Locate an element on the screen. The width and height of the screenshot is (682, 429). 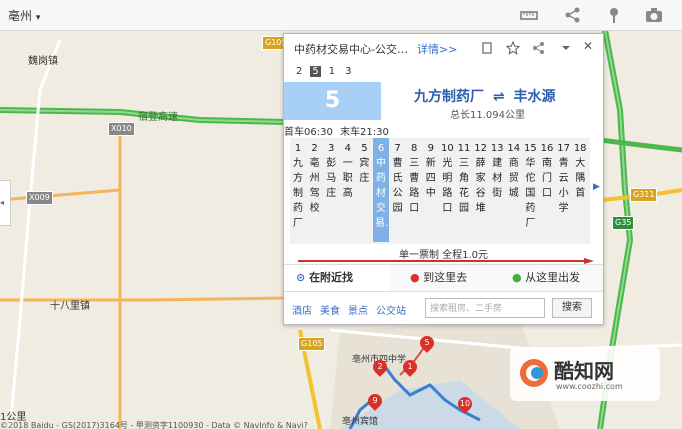
stop-item: 14 商贸城 is located at coordinates (514, 171).